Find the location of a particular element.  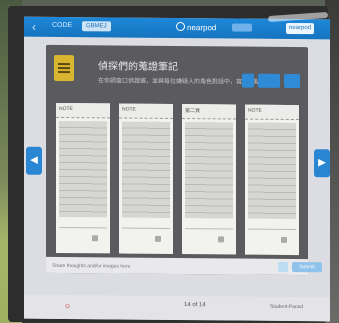

board-subtitle: 在你調查口供證據，並與每位嫌疑人的角色對話中，寫出重點 is located at coordinates (179, 82).